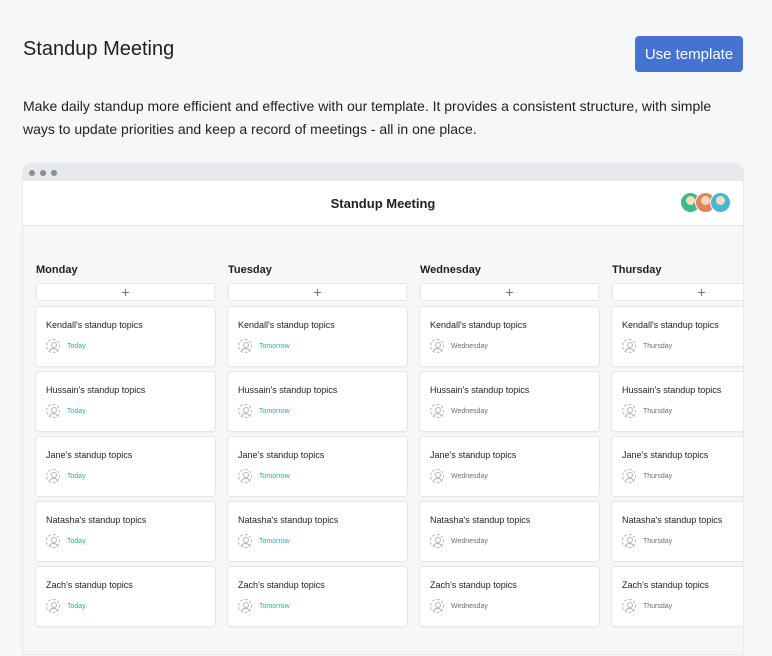  I want to click on task-card: Jane's standup topics Tomorrow, so click(317, 466).